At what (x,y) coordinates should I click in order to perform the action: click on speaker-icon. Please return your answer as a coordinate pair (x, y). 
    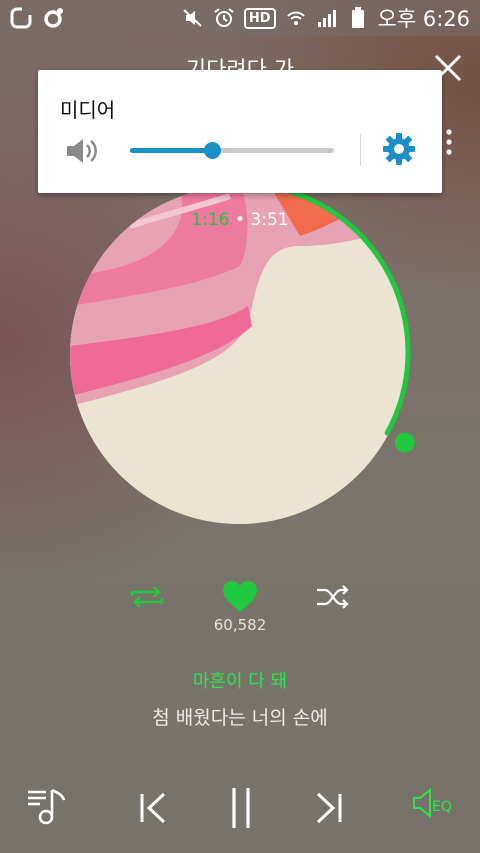
    Looking at the image, I should click on (82, 151).